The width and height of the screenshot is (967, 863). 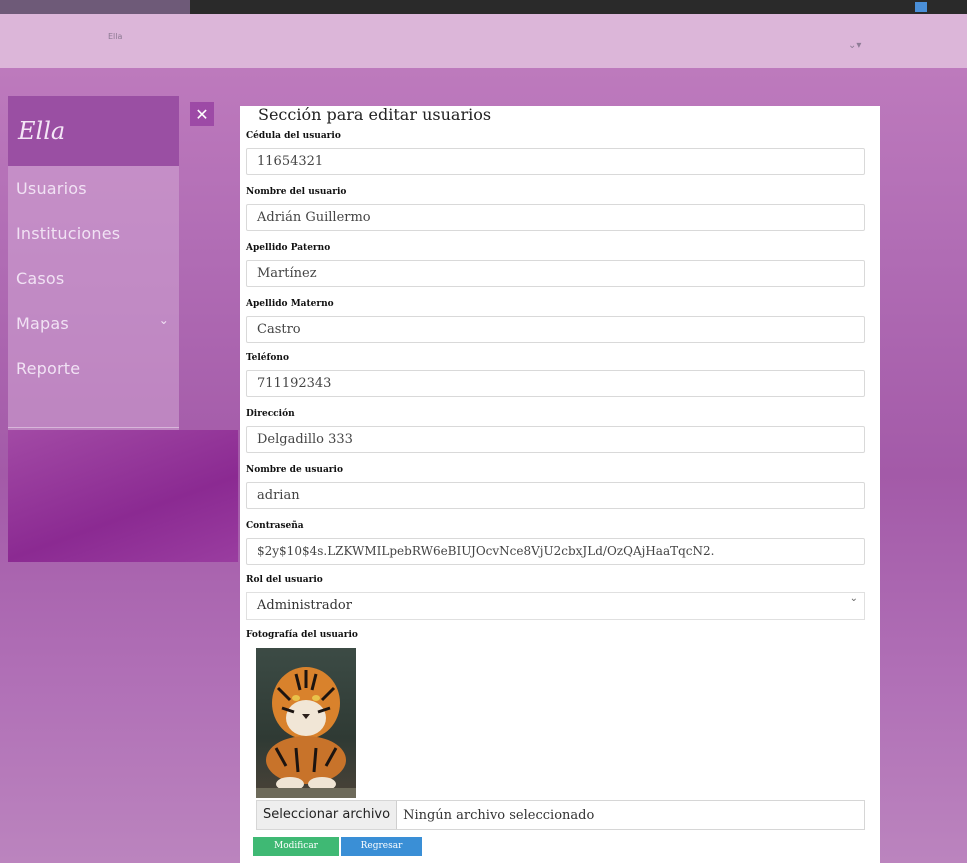 What do you see at coordinates (42, 323) in the screenshot?
I see `sidebar-item-label: Mapas` at bounding box center [42, 323].